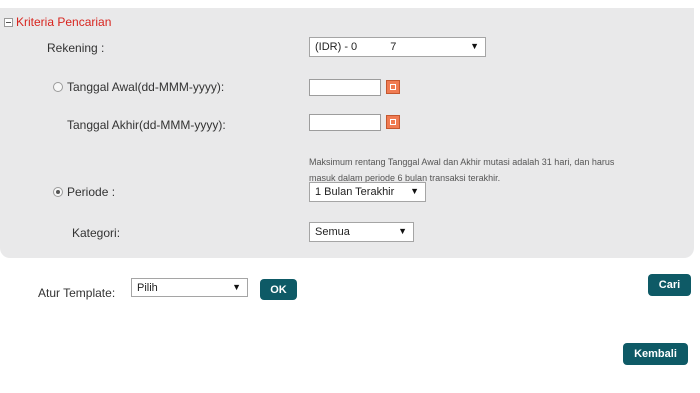  Describe the element at coordinates (76, 48) in the screenshot. I see `rekening-label: Rekening :` at that location.